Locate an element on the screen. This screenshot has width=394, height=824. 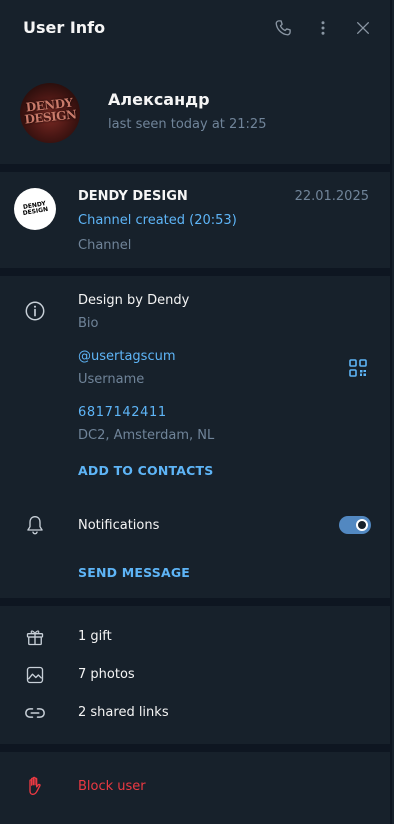
block-user-label: Block user is located at coordinates (112, 786).